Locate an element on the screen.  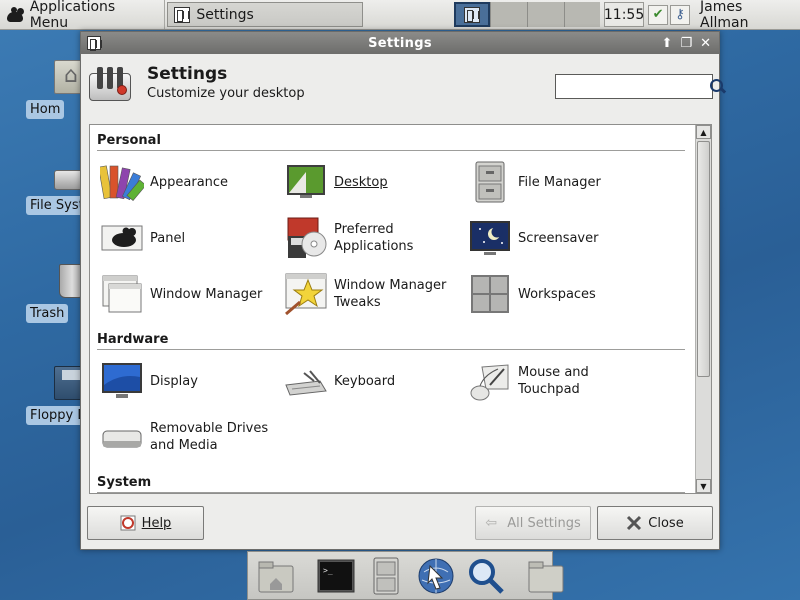
section-personal: Personal is located at coordinates (391, 142).